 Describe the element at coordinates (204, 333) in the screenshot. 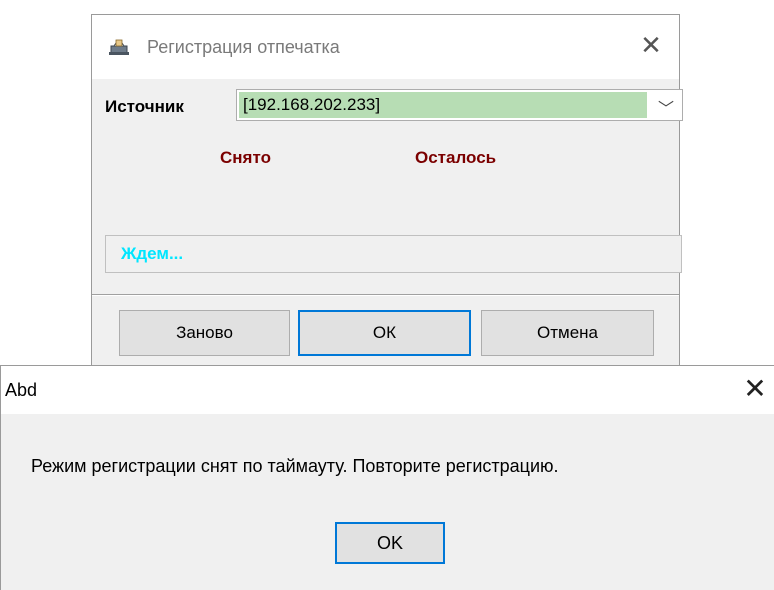

I see `again-button: Заново` at that location.